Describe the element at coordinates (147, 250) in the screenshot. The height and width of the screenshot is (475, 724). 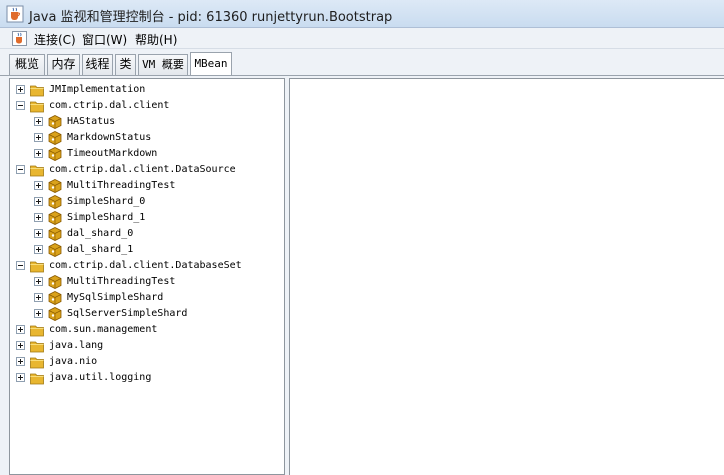
I see `mbean-node: dal_shard_1` at that location.